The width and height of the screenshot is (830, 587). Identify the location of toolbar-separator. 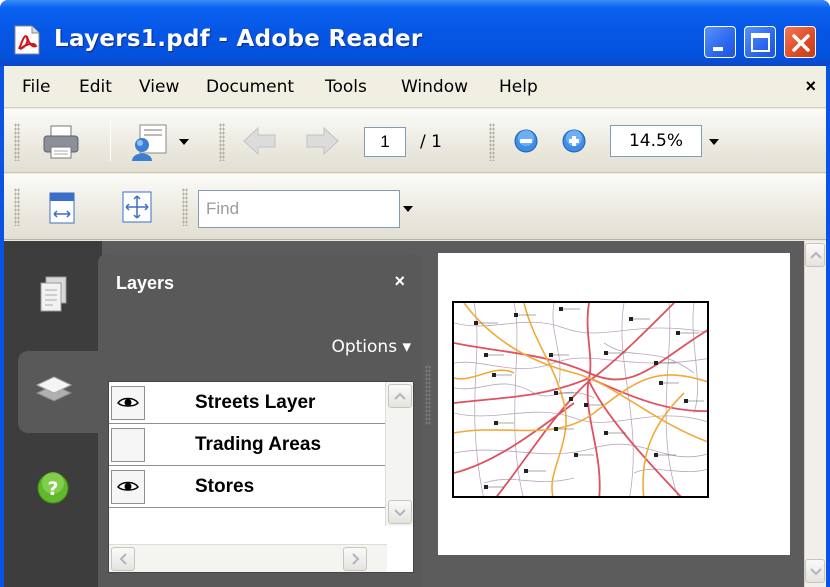
(110, 141).